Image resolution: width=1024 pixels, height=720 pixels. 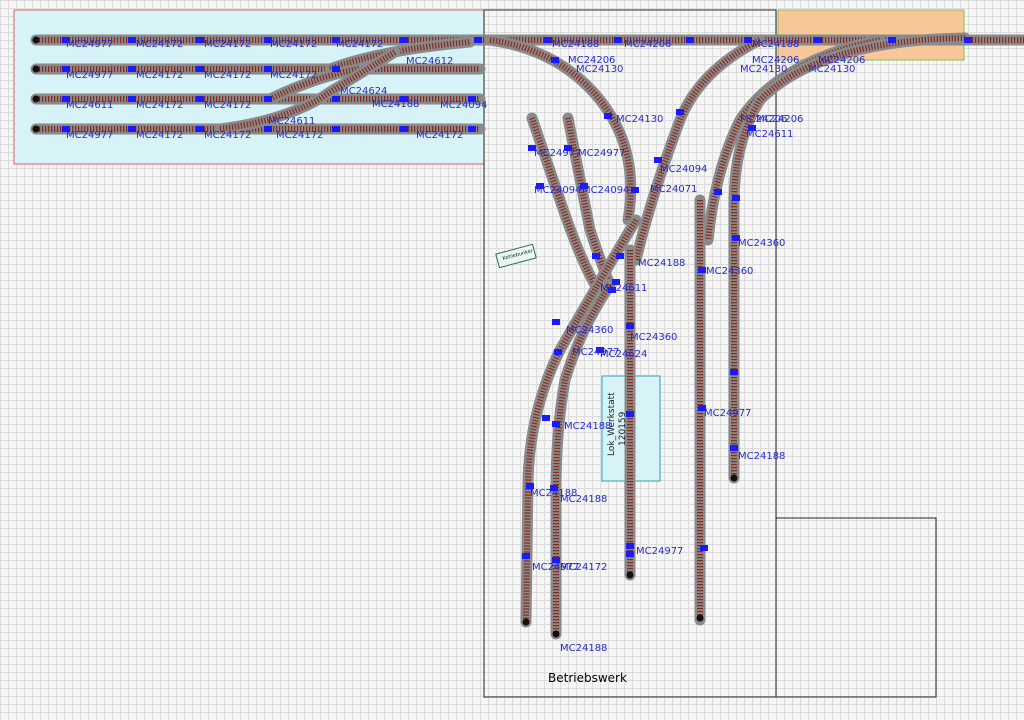 What do you see at coordinates (856, 607) in the screenshot?
I see `lower-right-area` at bounding box center [856, 607].